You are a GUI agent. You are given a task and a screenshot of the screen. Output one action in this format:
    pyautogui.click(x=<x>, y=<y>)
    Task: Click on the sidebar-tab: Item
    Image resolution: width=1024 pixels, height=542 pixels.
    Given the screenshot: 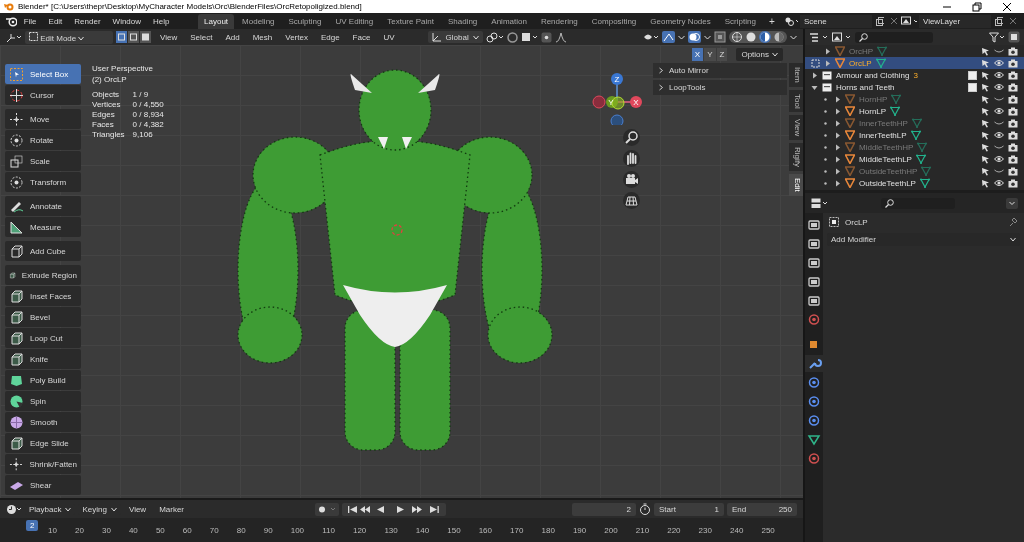 What is the action you would take?
    pyautogui.click(x=796, y=75)
    